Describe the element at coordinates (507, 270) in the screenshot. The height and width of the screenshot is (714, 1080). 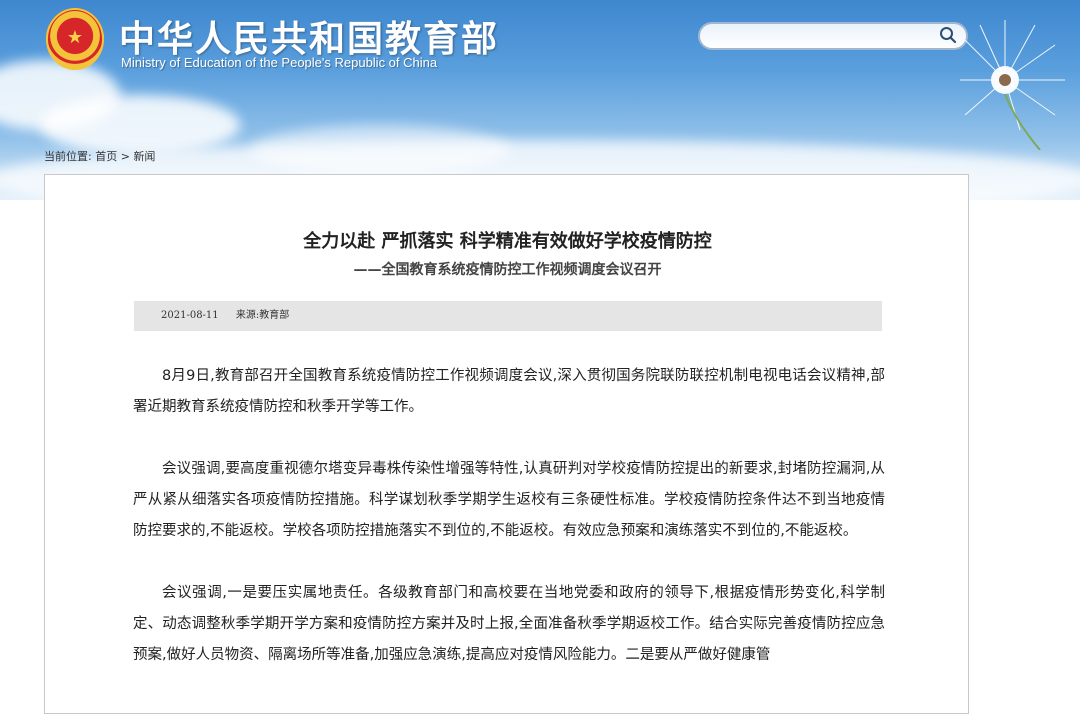
I see `article-subtitle: ——全国教育系统疫情防控工作视频调度会议召开` at that location.